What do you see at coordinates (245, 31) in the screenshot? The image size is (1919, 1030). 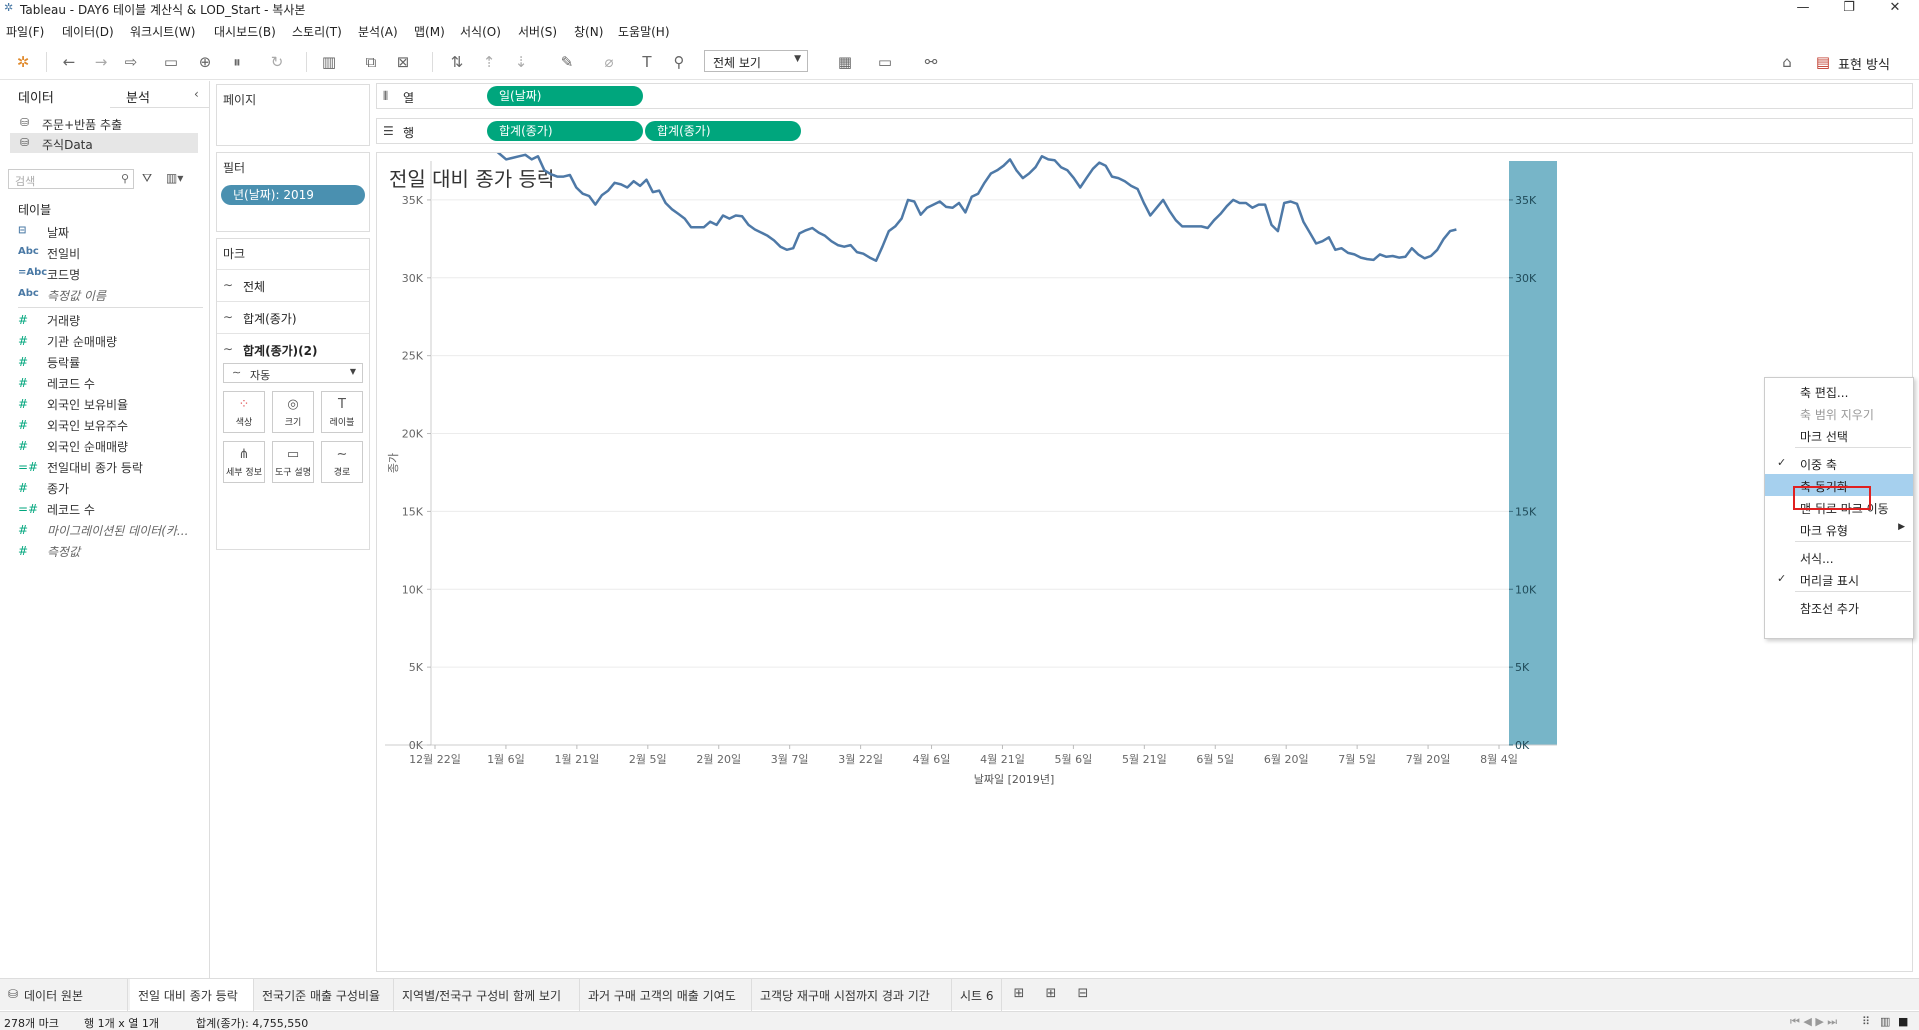 I see `menu-dashboard: 대시보드(B)` at bounding box center [245, 31].